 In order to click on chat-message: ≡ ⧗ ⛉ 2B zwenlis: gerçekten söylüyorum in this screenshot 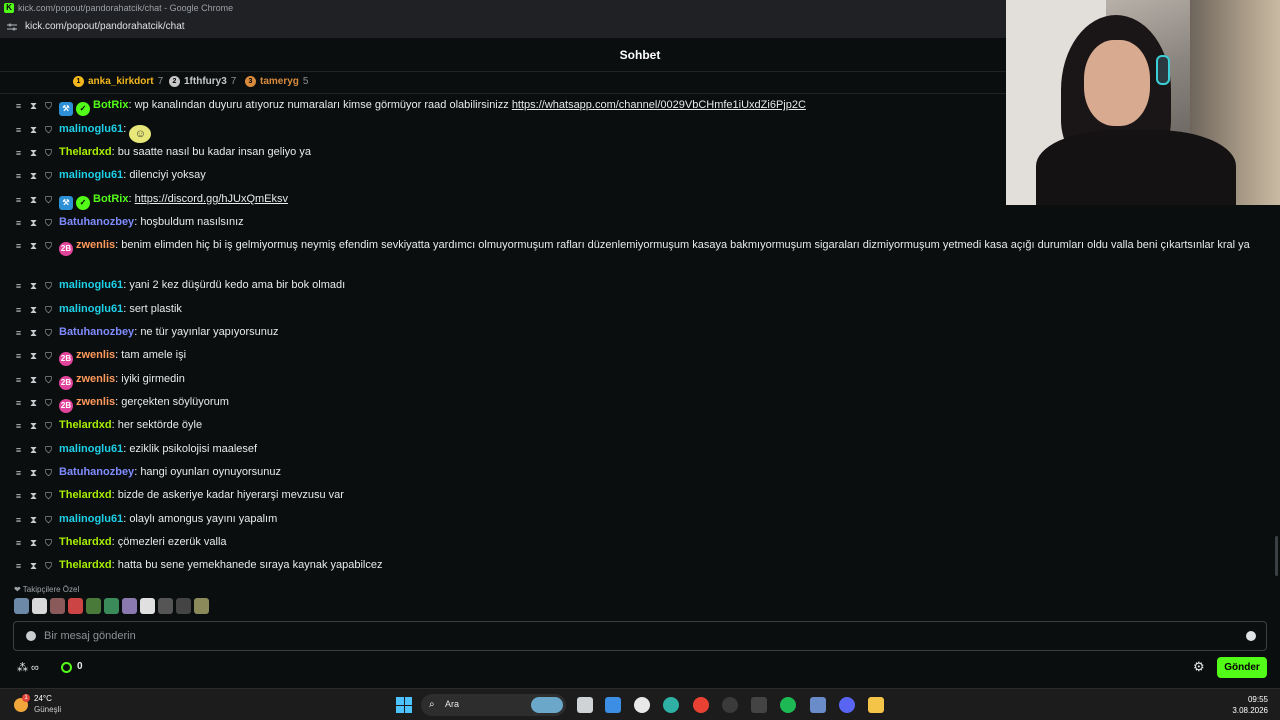, I will do `click(636, 403)`.